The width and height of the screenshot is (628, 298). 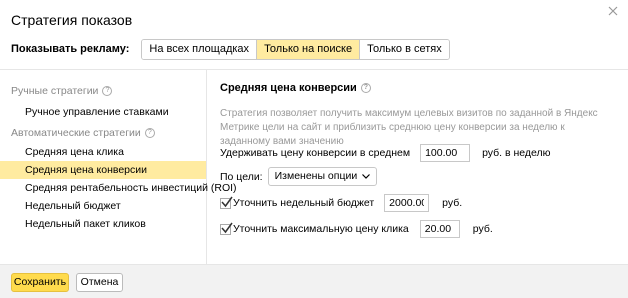 I want to click on max-price-label: Уточнить максимальную цену клика, so click(x=321, y=229).